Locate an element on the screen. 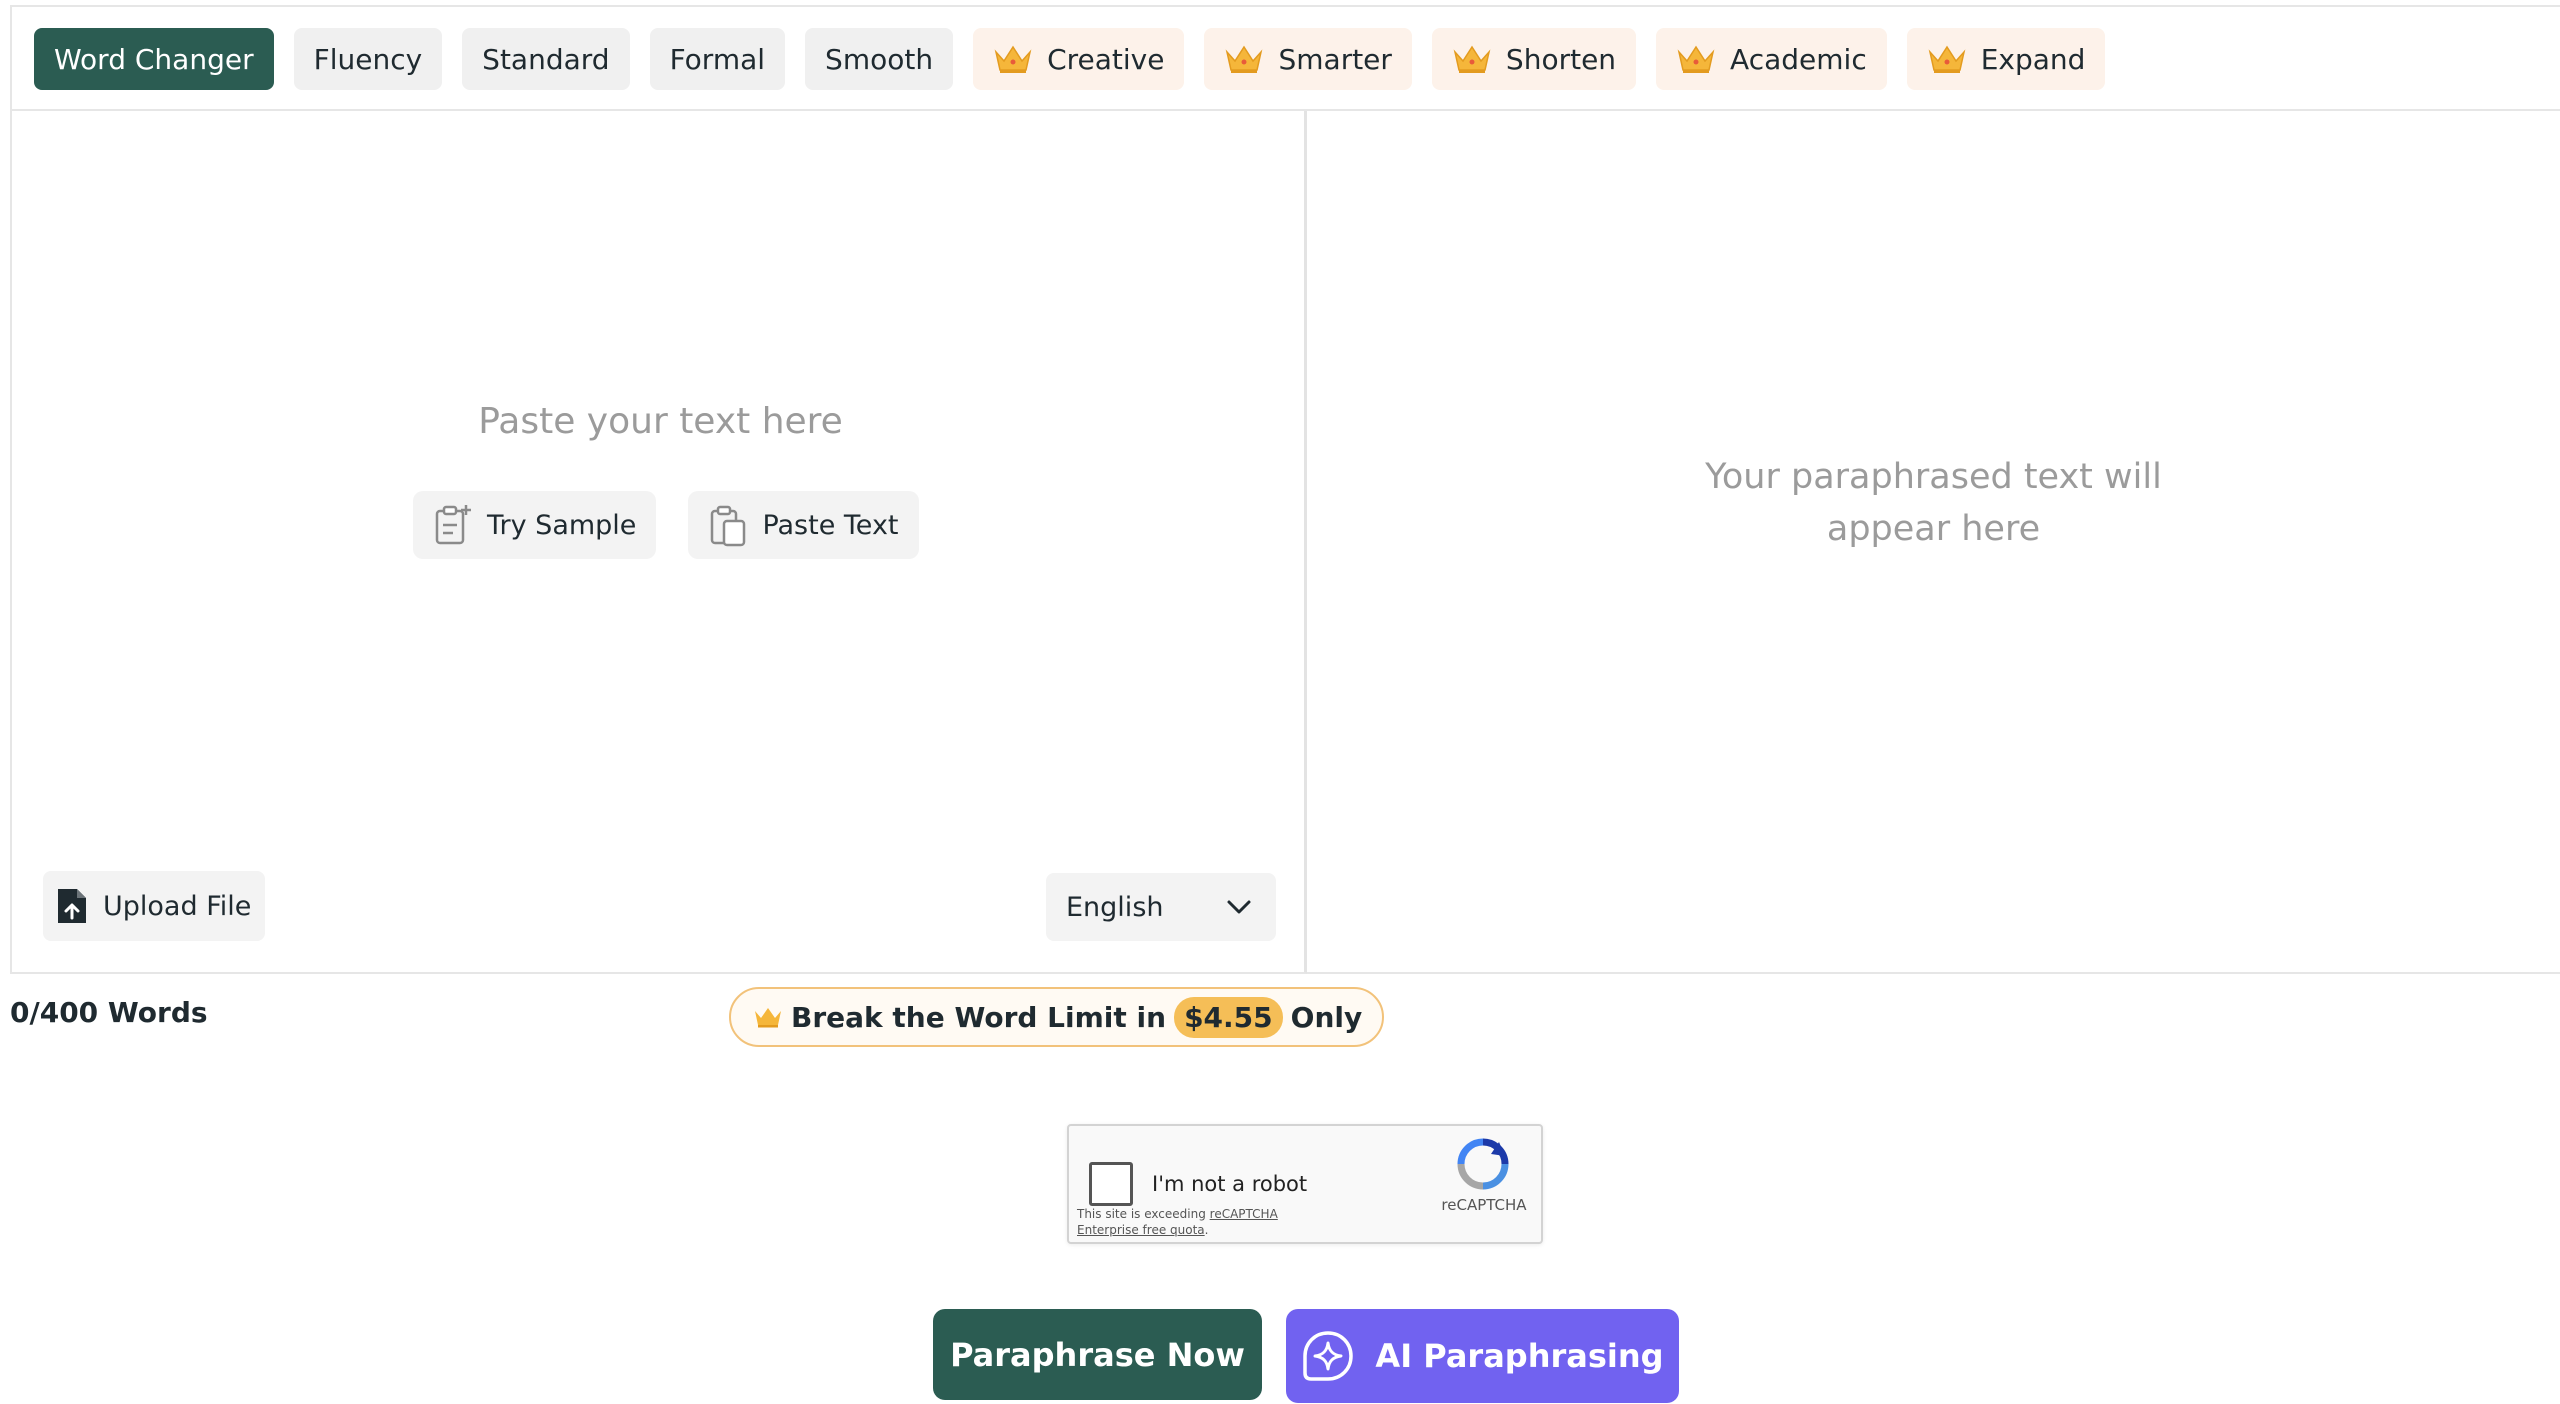 Image resolution: width=2560 pixels, height=1404 pixels. tab-fluency: Fluency is located at coordinates (368, 59).